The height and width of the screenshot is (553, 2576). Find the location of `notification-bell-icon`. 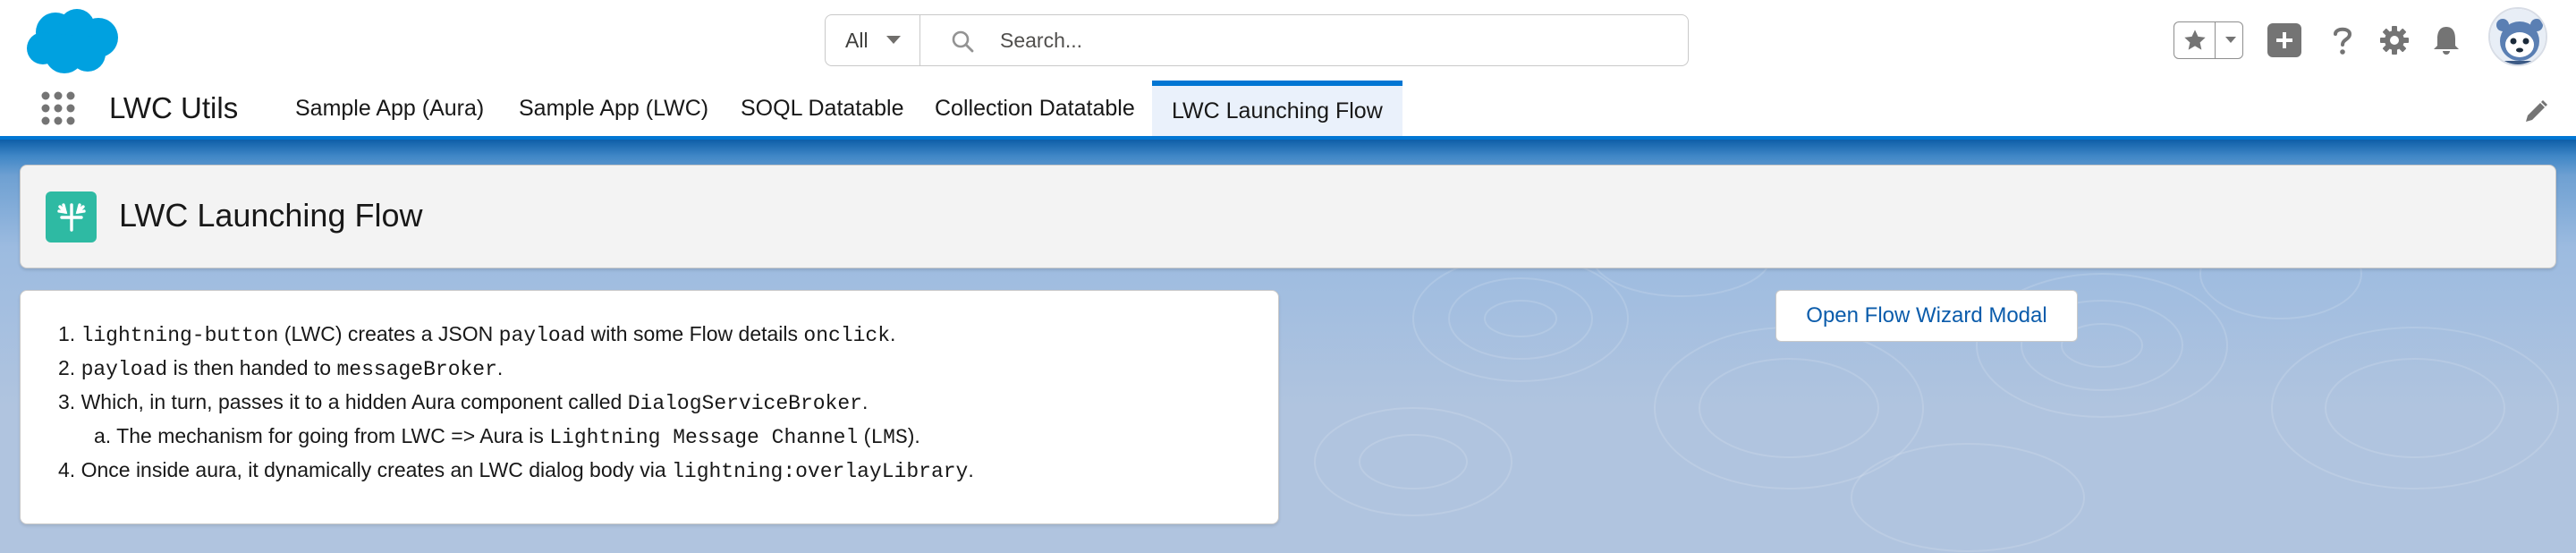

notification-bell-icon is located at coordinates (2446, 40).